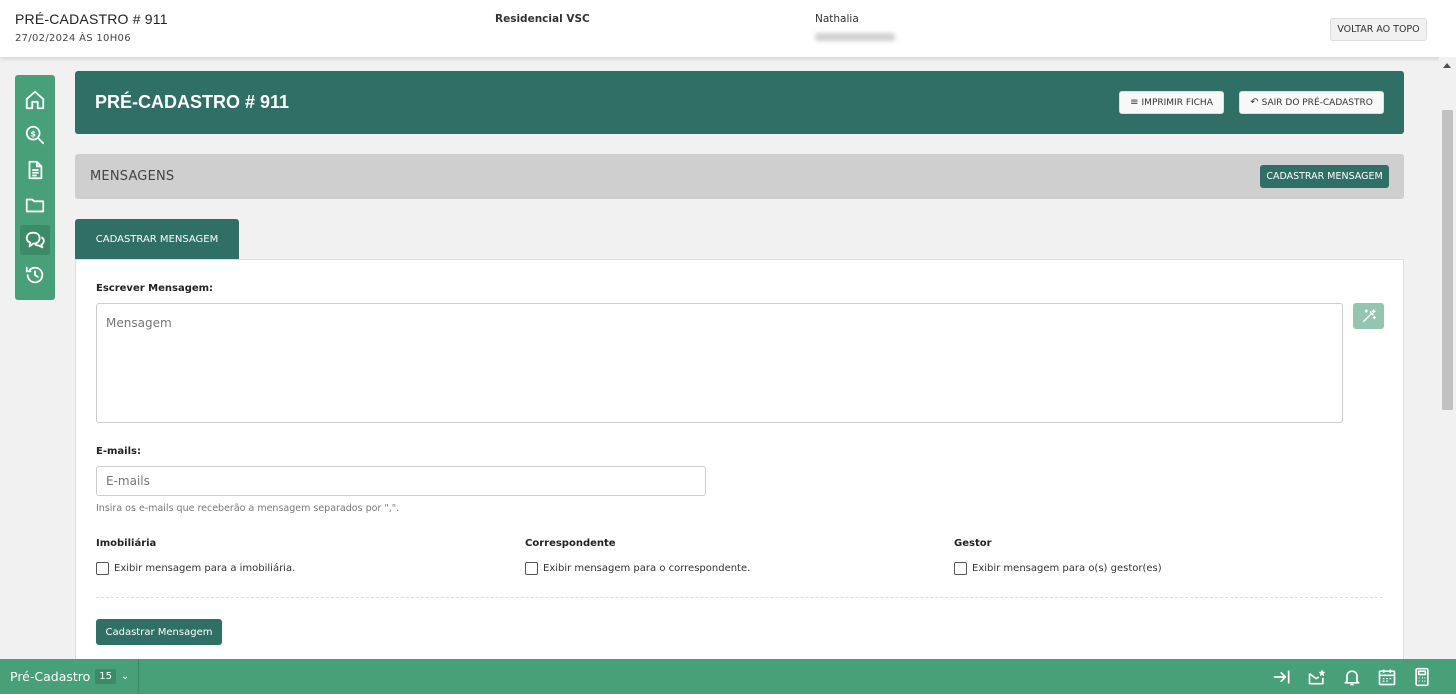 Image resolution: width=1456 pixels, height=694 pixels. I want to click on nav-item-history, so click(35, 275).